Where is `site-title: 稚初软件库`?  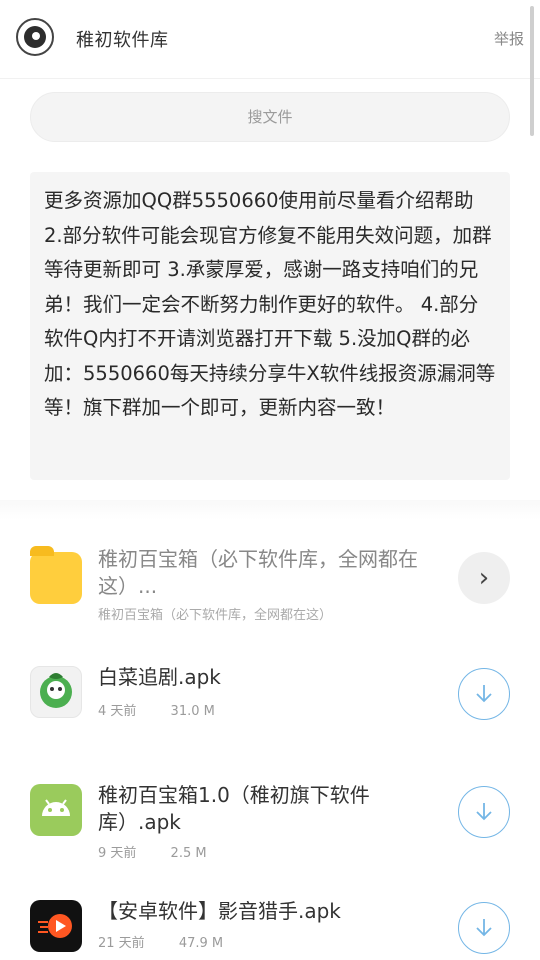 site-title: 稚初软件库 is located at coordinates (122, 40).